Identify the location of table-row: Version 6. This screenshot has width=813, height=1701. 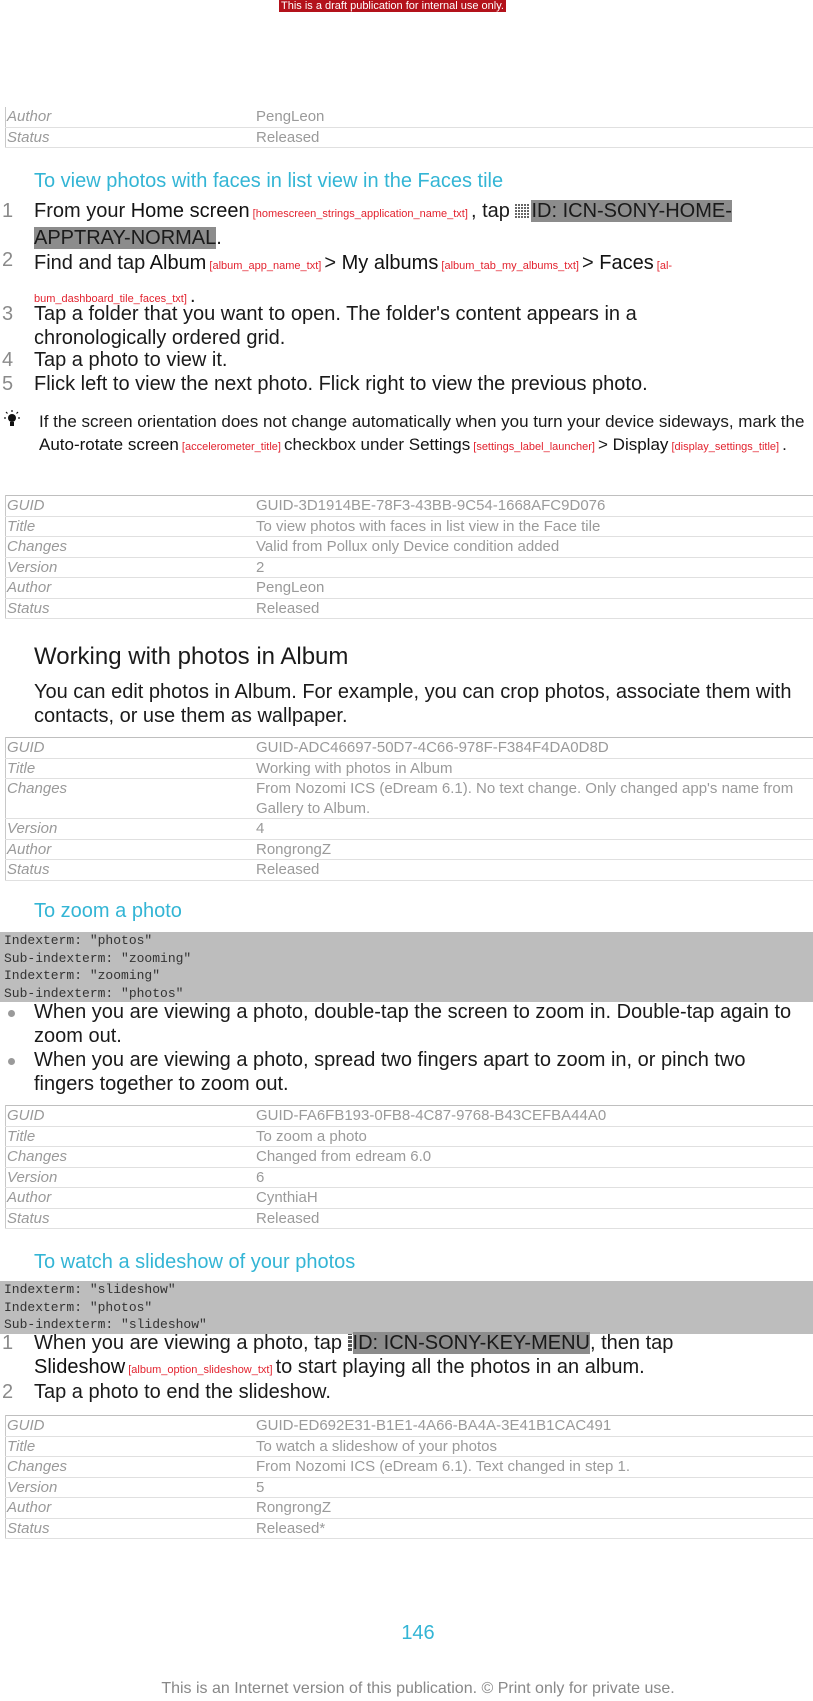
(409, 1177).